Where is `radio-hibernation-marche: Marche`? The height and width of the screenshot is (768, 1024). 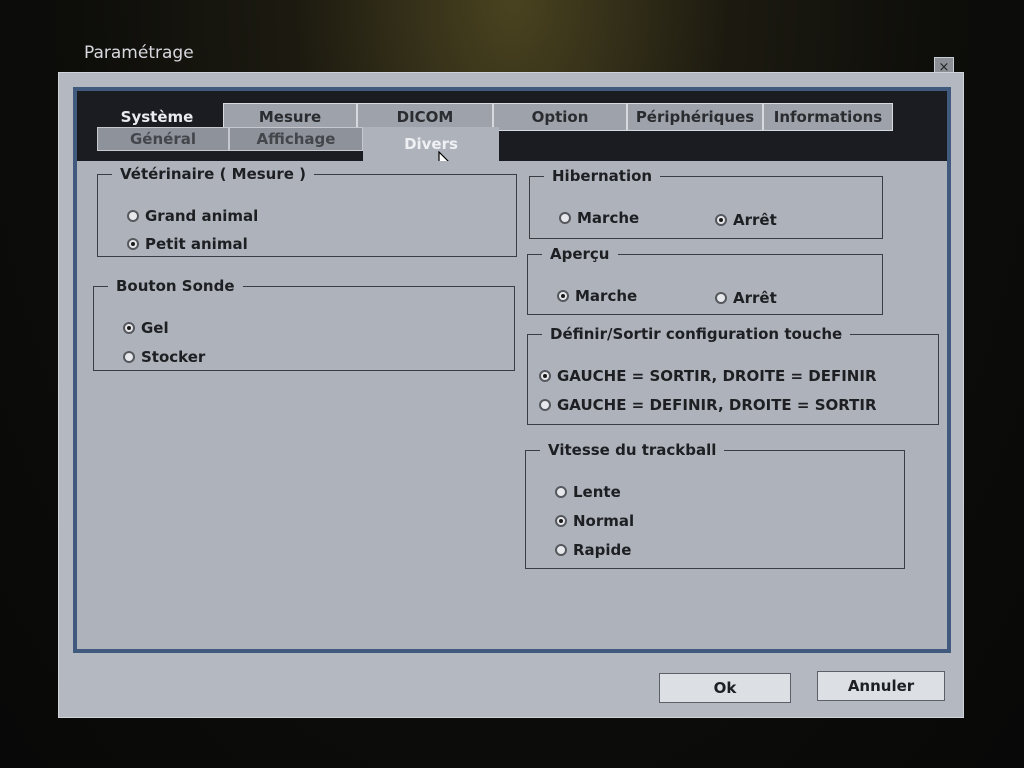 radio-hibernation-marche: Marche is located at coordinates (599, 218).